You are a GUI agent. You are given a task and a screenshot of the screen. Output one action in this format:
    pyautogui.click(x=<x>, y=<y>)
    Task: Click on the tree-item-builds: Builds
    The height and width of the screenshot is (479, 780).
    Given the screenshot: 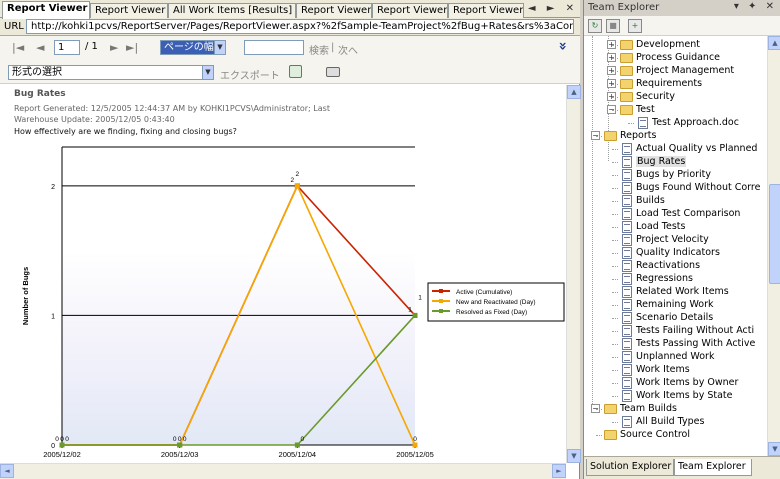 What is the action you would take?
    pyautogui.click(x=642, y=200)
    